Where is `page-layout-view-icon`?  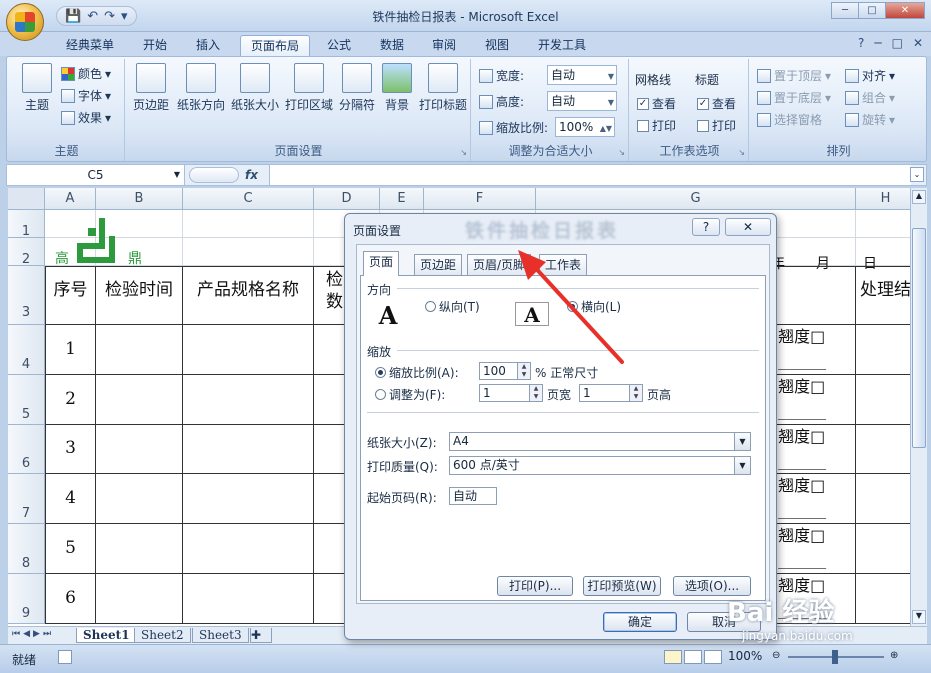
page-layout-view-icon is located at coordinates (693, 657).